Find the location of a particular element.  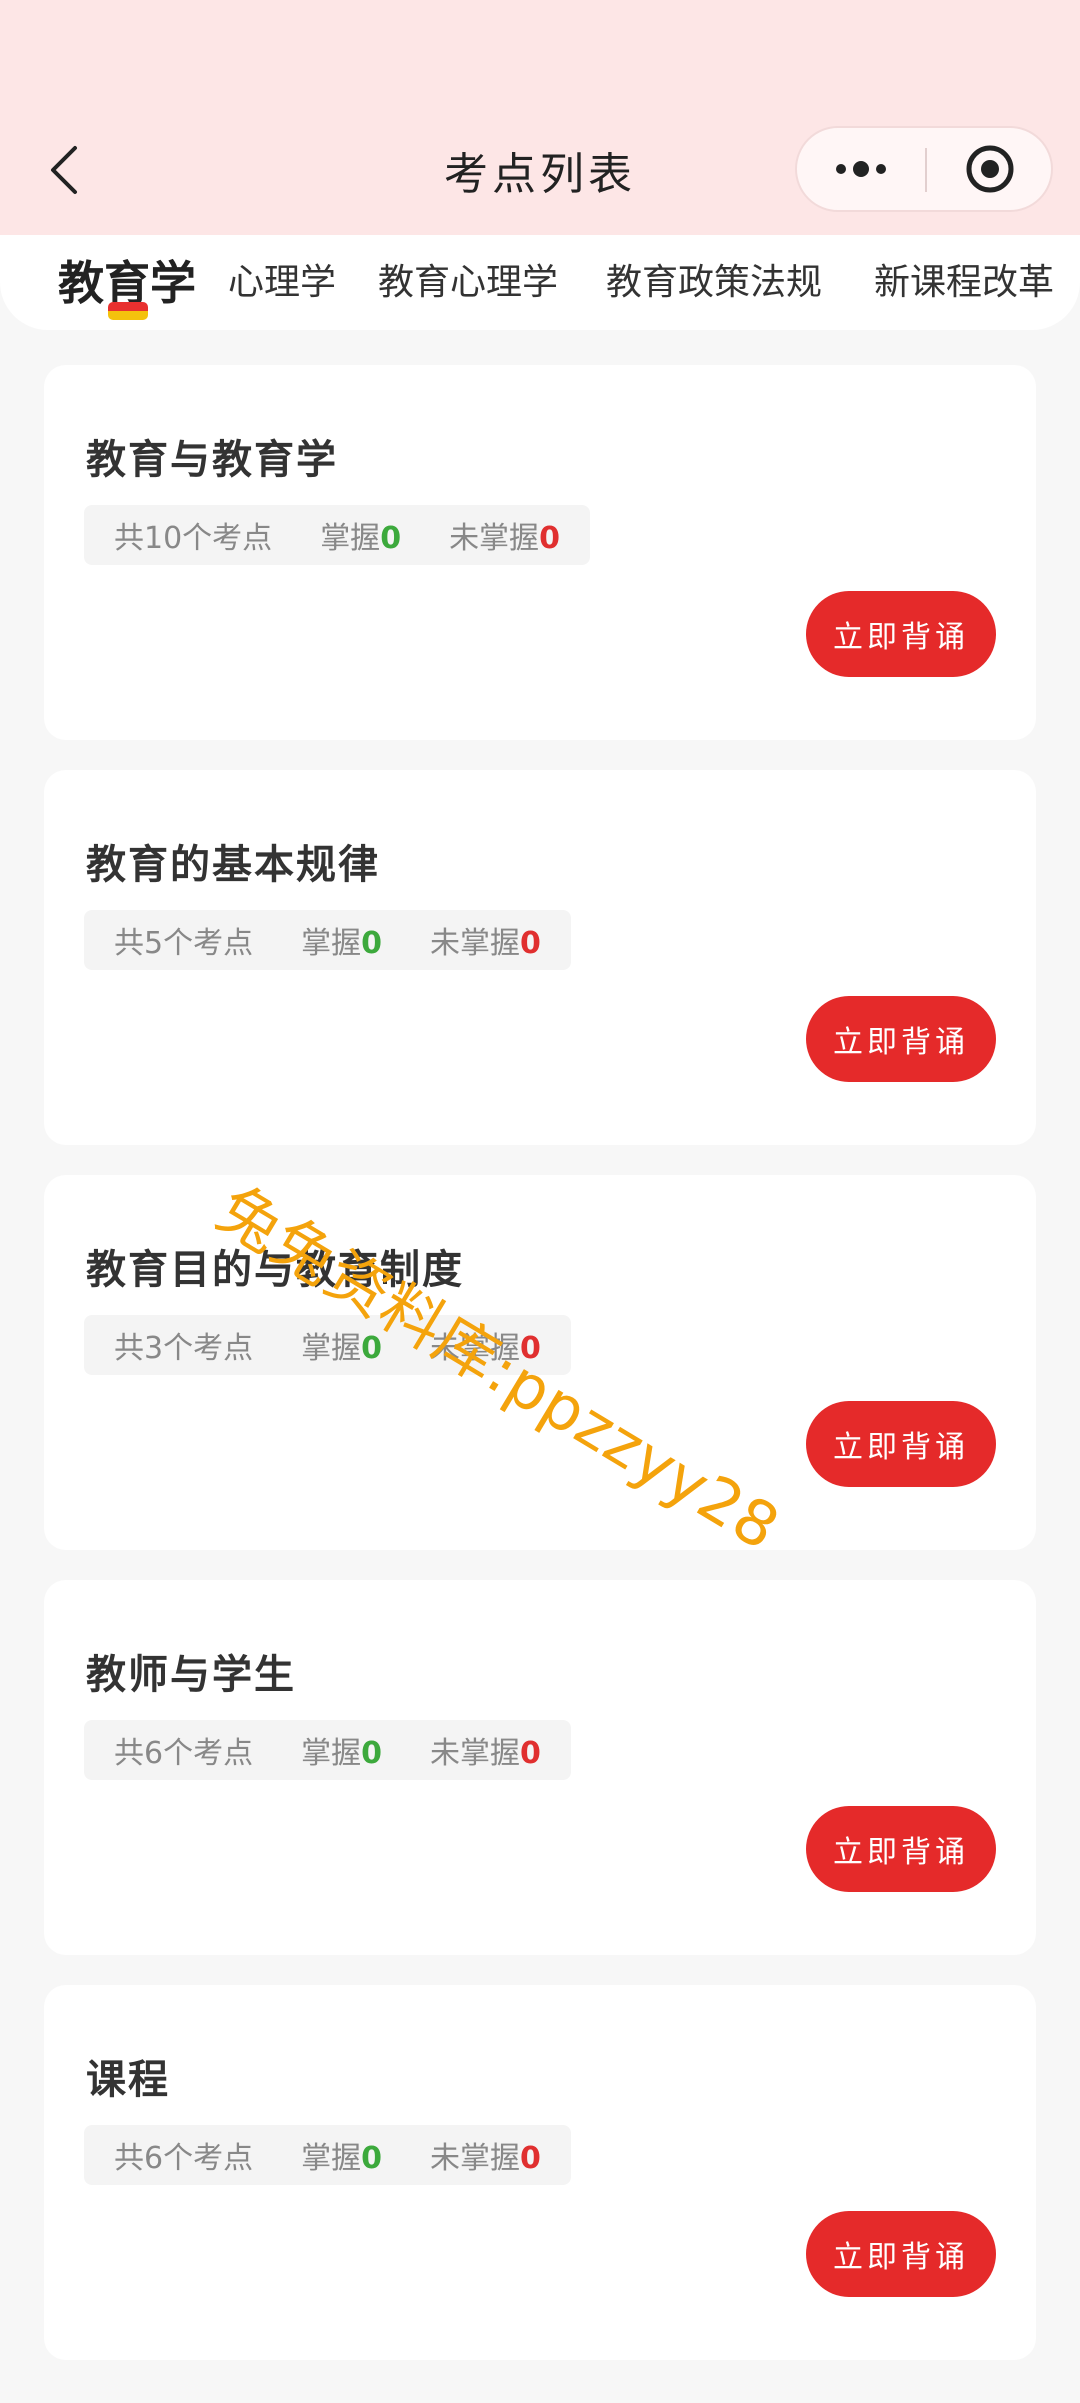

active-tab-indicator is located at coordinates (128, 311).